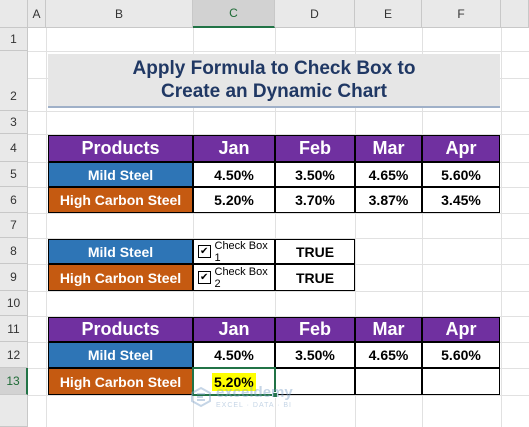 The height and width of the screenshot is (427, 529). I want to click on check-box-2: ✔ Check Box 2, so click(234, 277).